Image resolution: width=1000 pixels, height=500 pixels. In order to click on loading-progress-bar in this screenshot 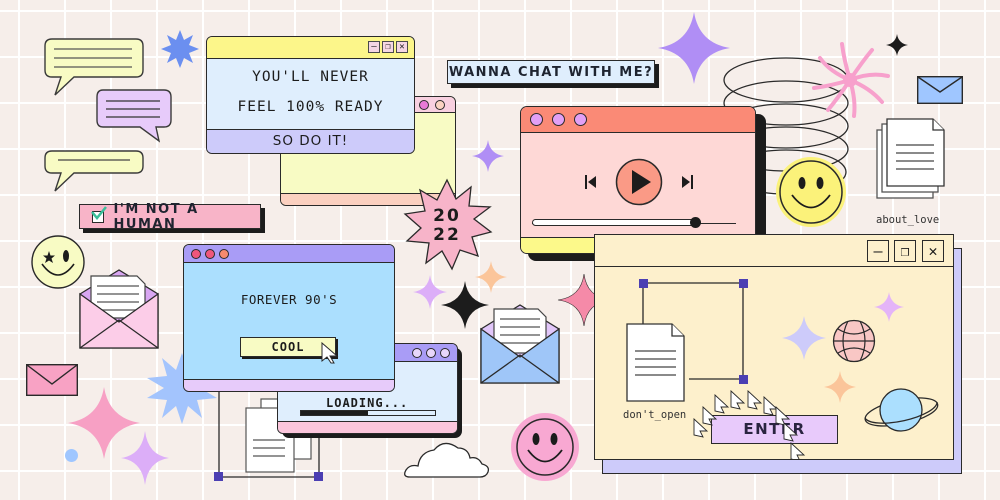, I will do `click(368, 413)`.